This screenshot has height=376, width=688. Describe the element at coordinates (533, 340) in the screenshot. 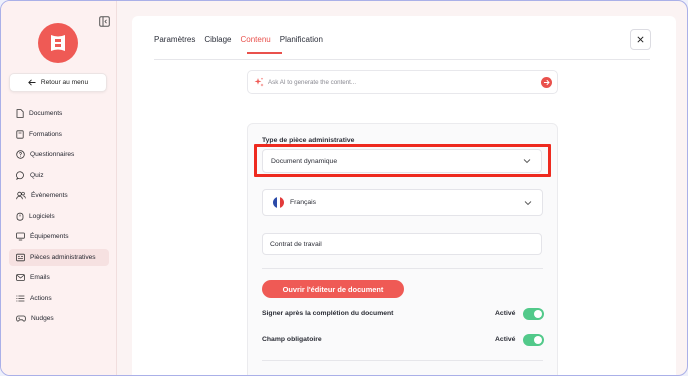

I see `required-field-toggle` at that location.